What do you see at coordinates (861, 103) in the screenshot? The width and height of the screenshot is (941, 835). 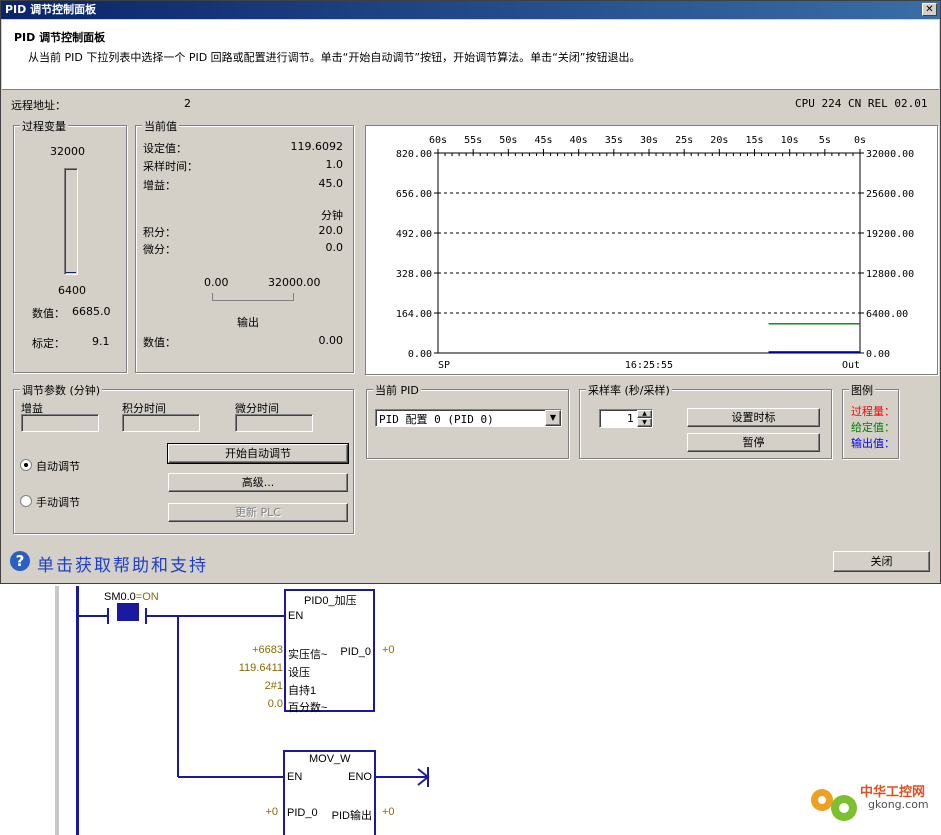 I see `cpu-info: CPU 224 CN REL 02.01` at bounding box center [861, 103].